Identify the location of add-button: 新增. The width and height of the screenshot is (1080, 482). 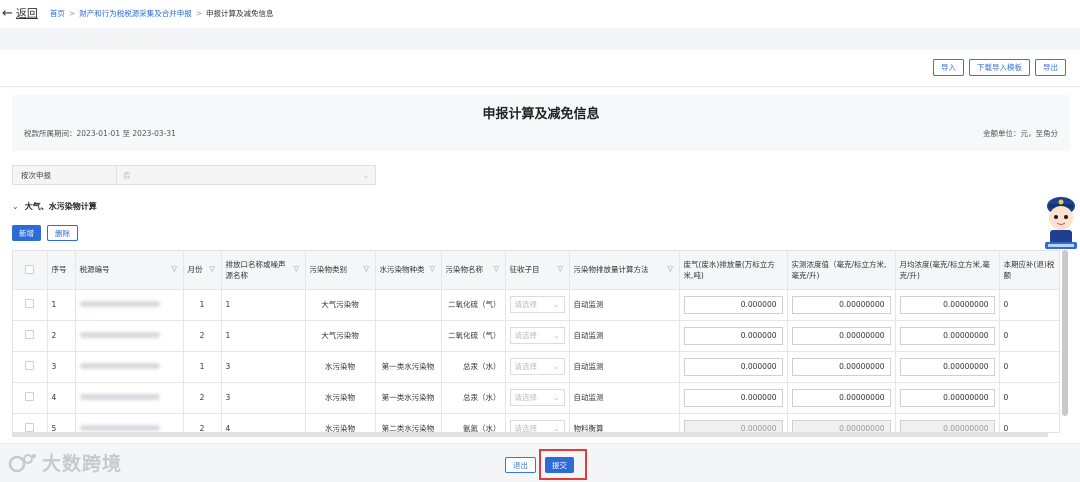
(26, 233).